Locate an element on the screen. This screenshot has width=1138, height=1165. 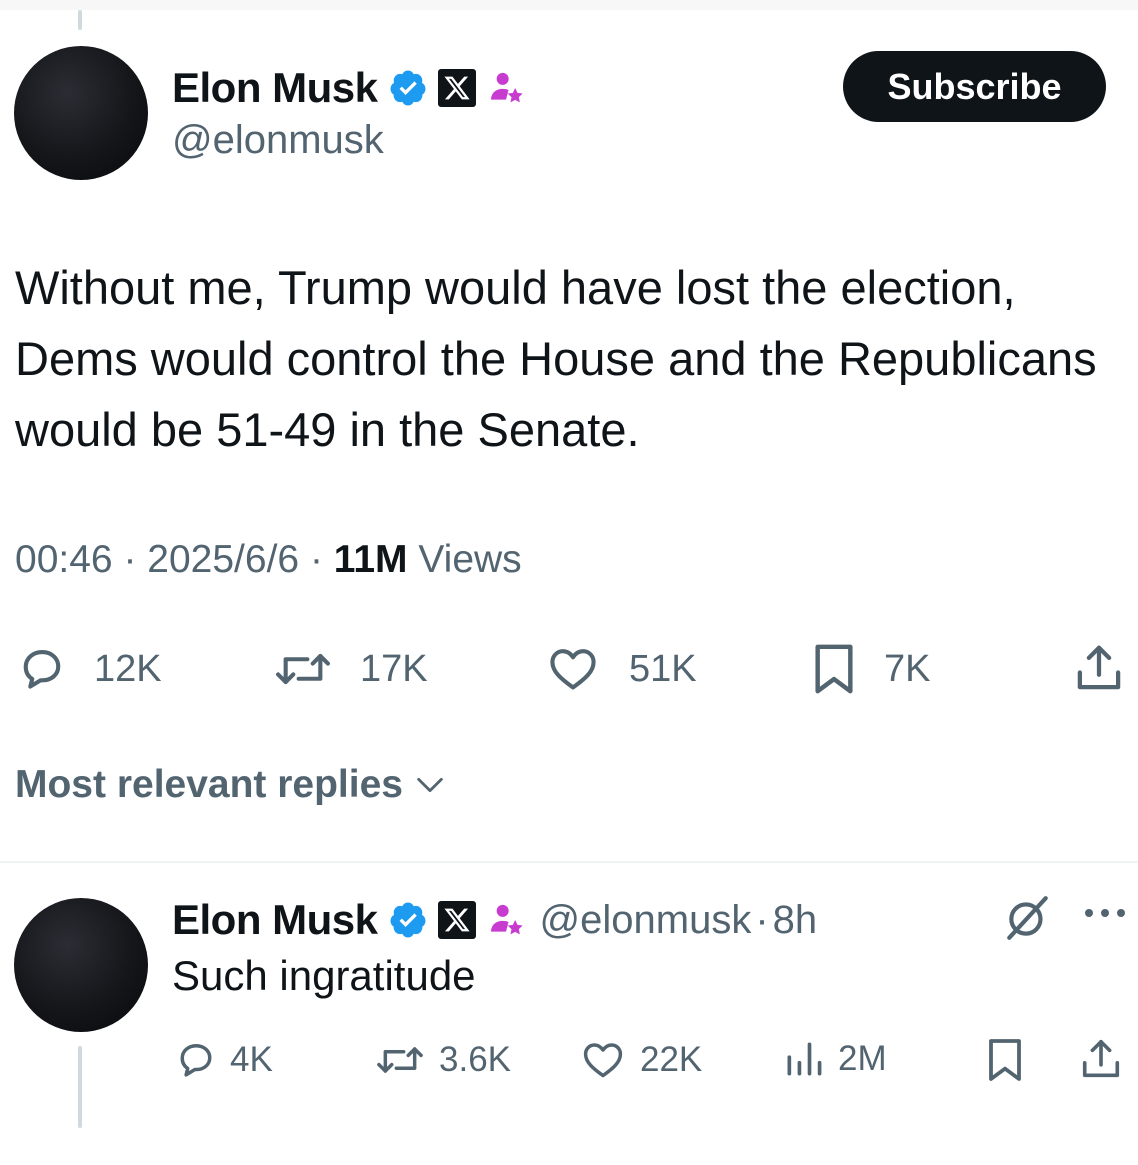
like-count: 51K is located at coordinates (663, 668).